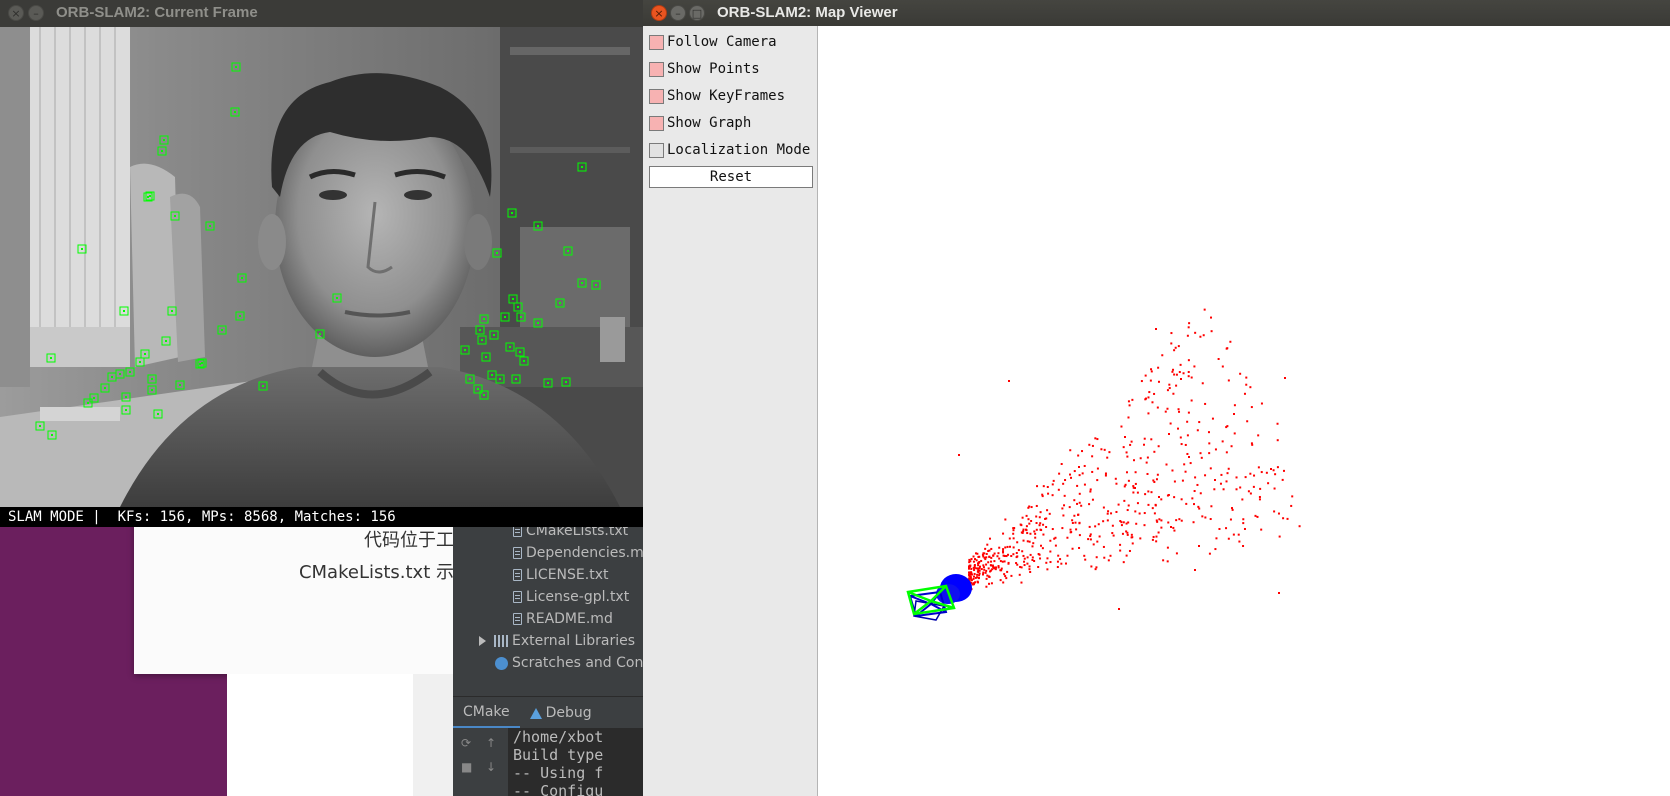 This screenshot has width=1670, height=796. Describe the element at coordinates (486, 713) in the screenshot. I see `tab-cmake: CMake` at that location.